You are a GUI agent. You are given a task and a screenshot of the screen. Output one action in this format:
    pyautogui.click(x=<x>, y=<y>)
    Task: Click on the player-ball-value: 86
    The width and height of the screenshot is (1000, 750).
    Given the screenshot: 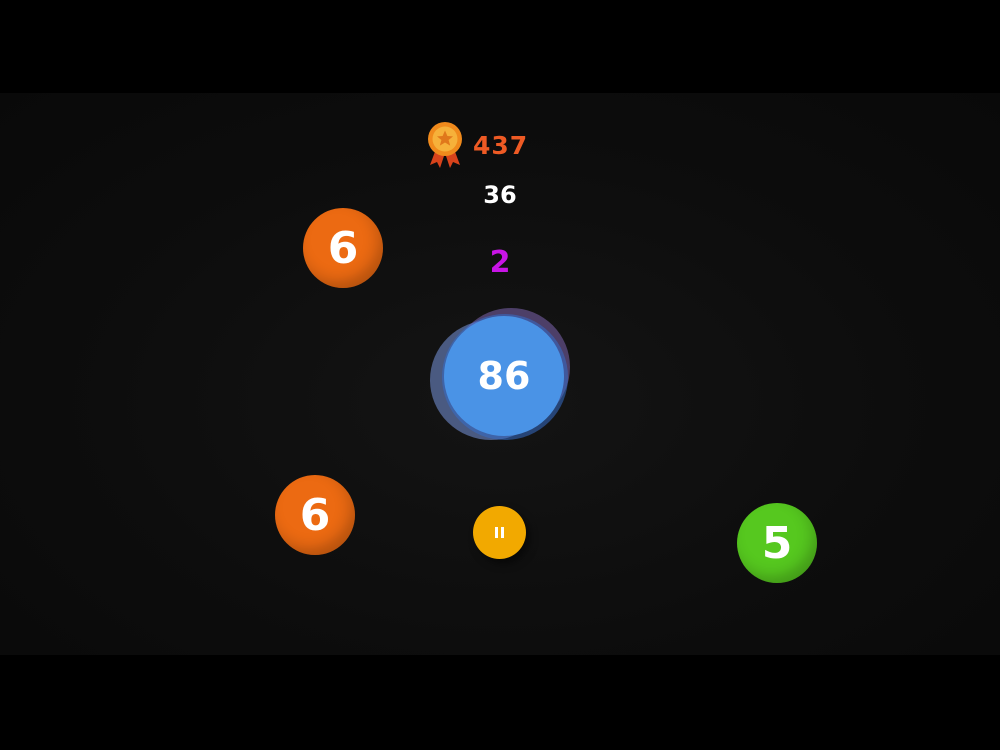 What is the action you would take?
    pyautogui.click(x=504, y=376)
    